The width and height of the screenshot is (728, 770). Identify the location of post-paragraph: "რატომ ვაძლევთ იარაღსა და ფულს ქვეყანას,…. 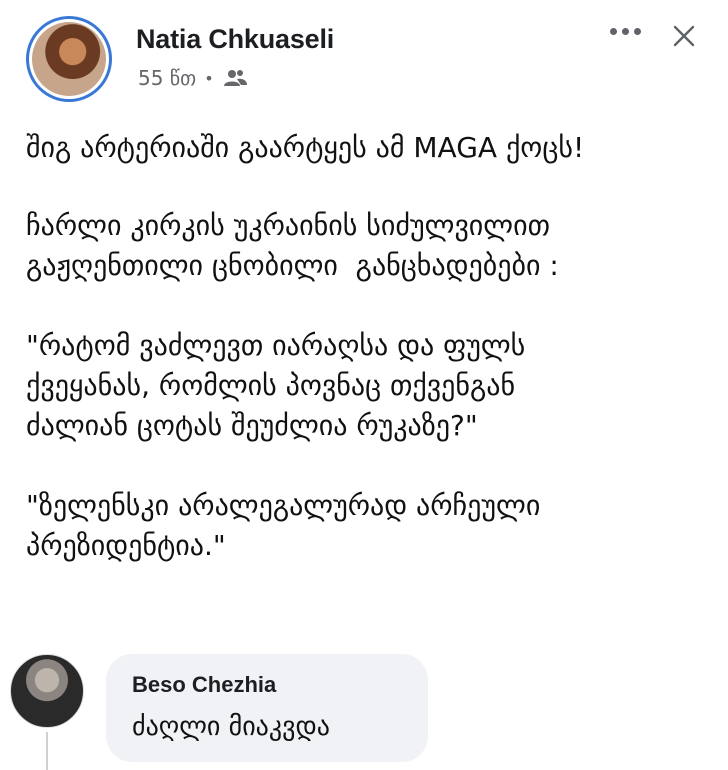
(276, 385).